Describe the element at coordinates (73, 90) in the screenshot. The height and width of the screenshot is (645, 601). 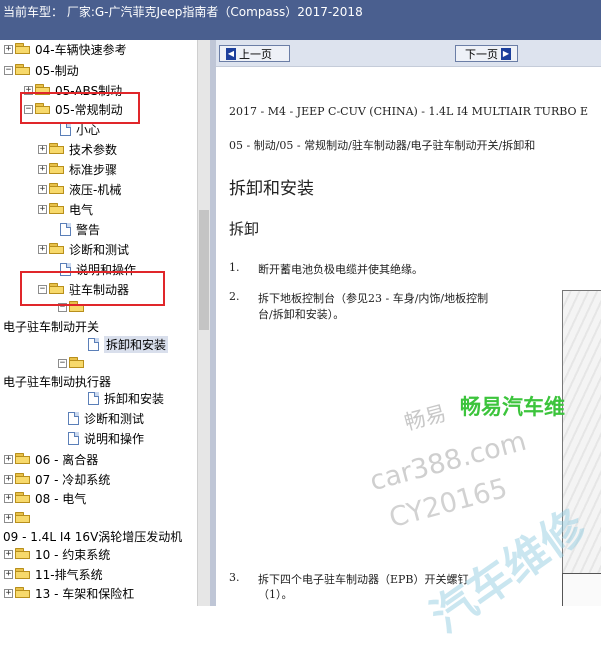
I see `tree-item: +05-ABS制动` at that location.